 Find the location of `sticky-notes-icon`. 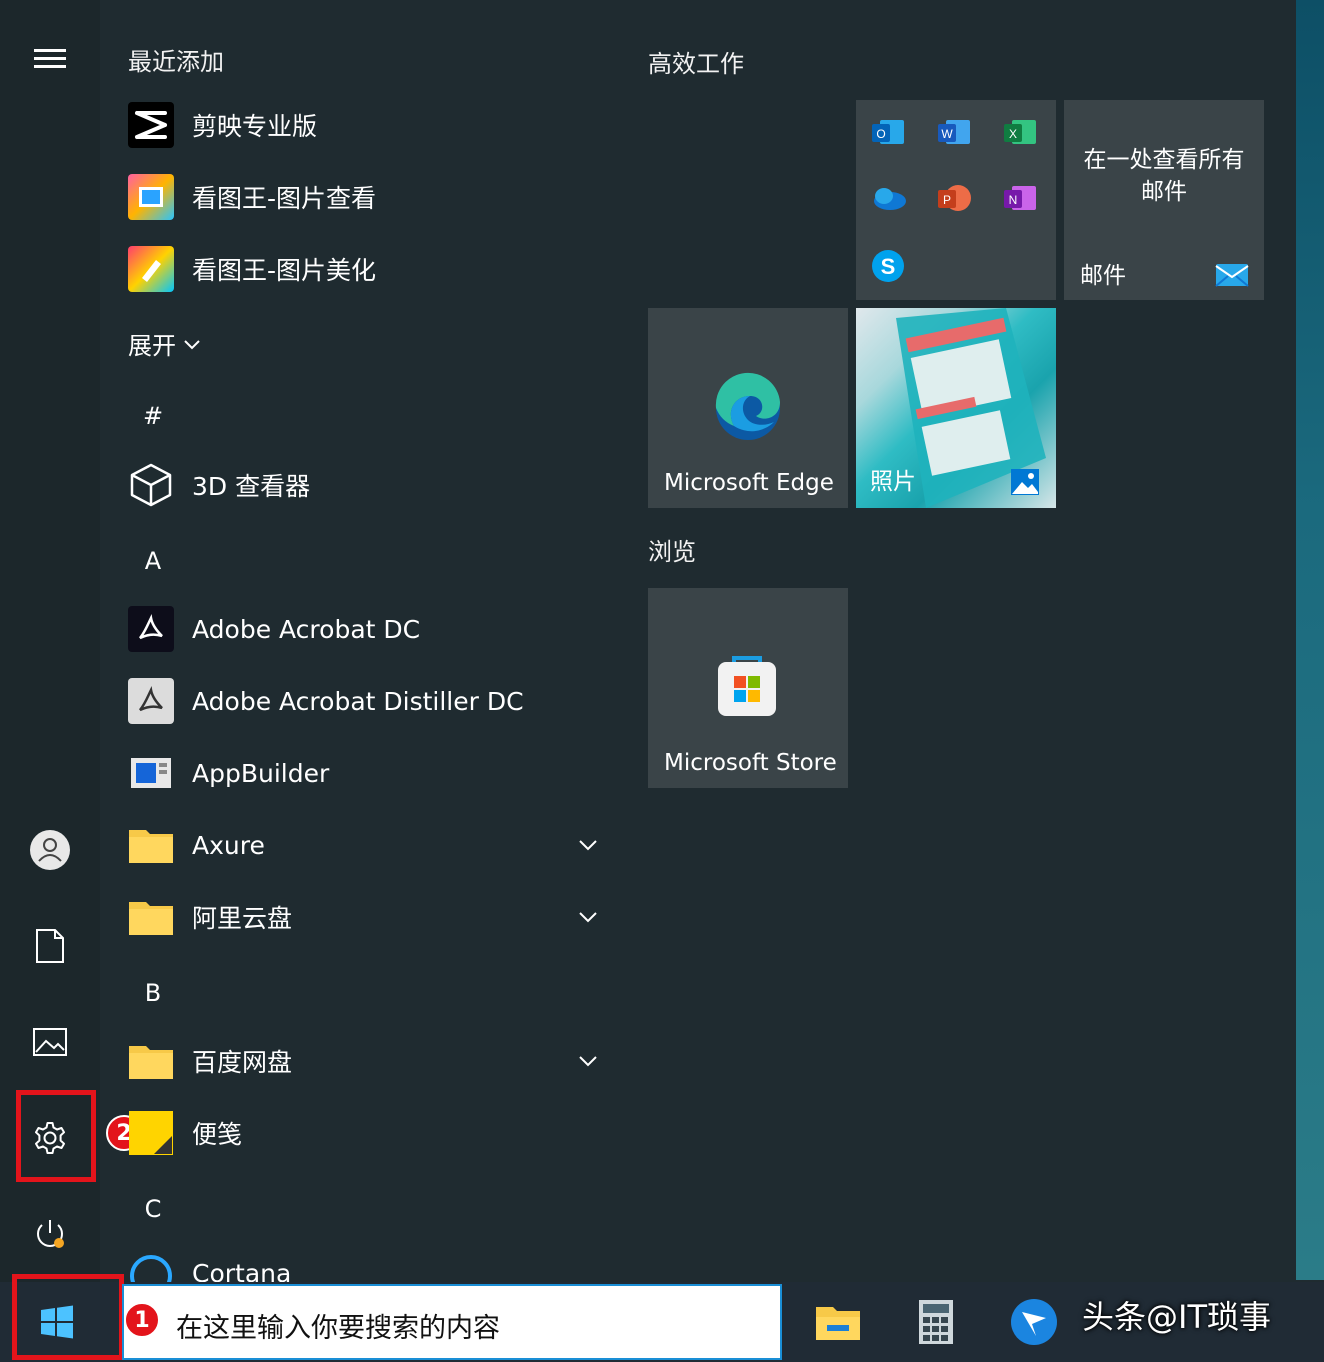

sticky-notes-icon is located at coordinates (151, 1133).